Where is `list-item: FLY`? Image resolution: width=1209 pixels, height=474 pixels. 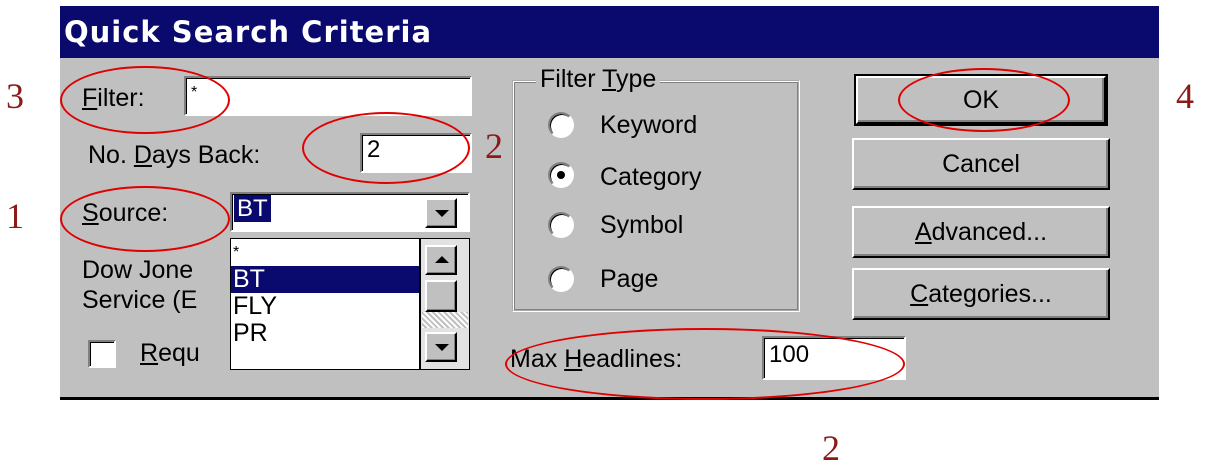 list-item: FLY is located at coordinates (325, 306).